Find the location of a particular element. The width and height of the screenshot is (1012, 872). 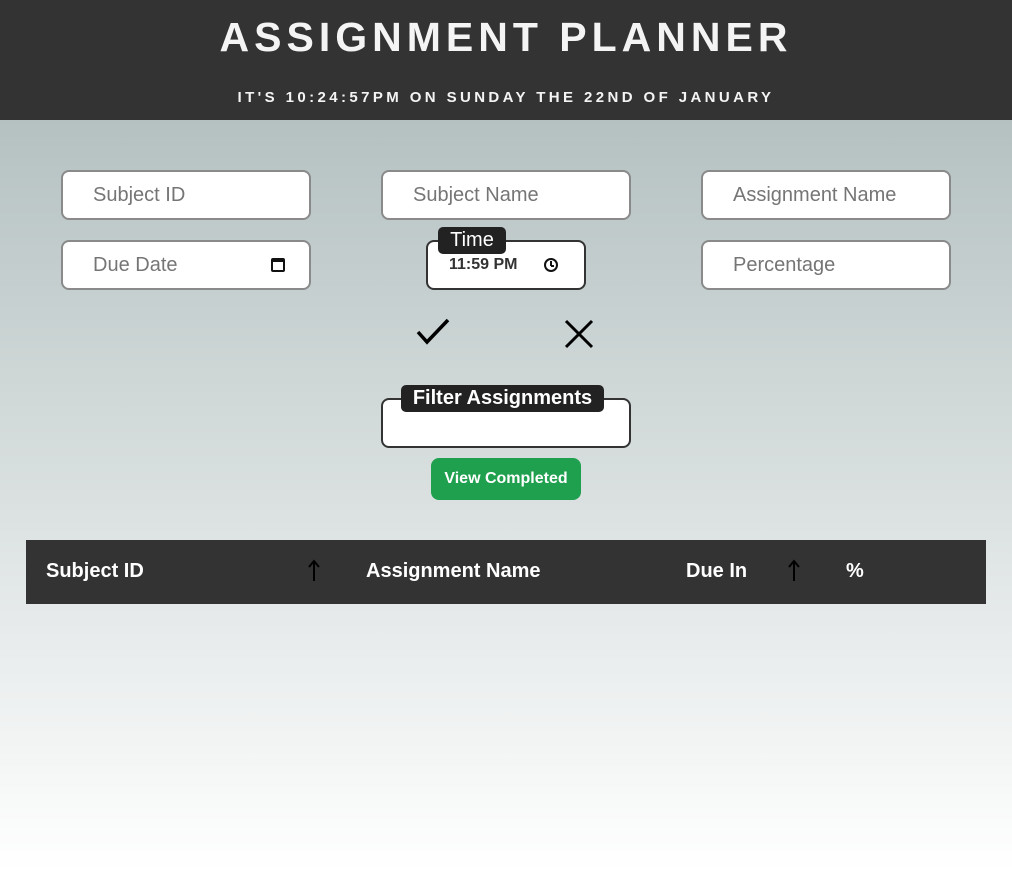

sort-due-in-arrow-up-icon is located at coordinates (794, 571).